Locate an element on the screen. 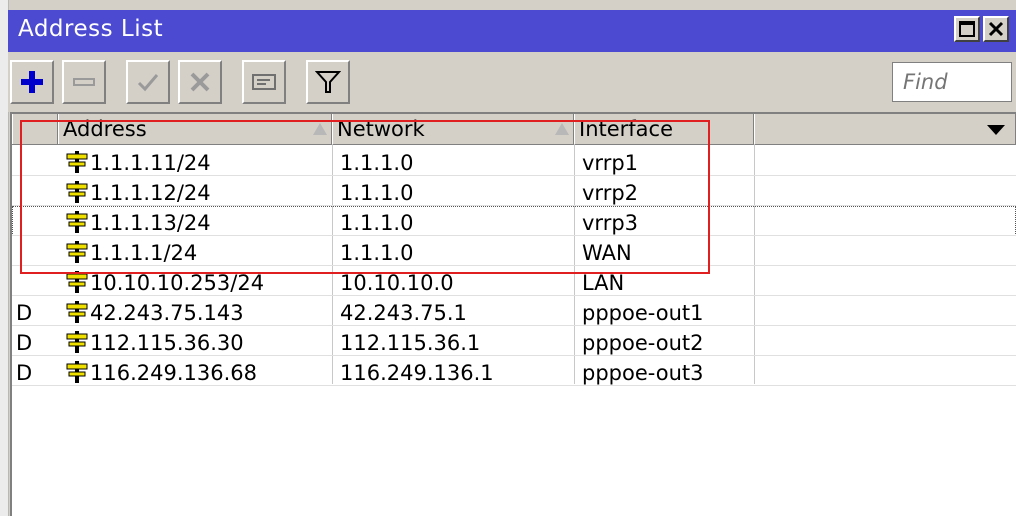 Image resolution: width=1016 pixels, height=516 pixels. title-bar: Address List is located at coordinates (512, 31).